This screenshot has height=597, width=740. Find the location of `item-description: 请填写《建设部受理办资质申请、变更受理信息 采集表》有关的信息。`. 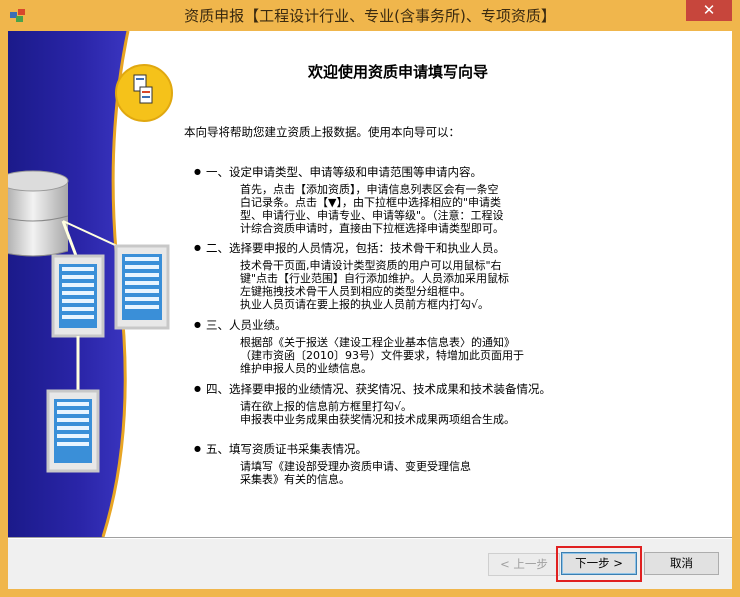

item-description: 请填写《建设部受理办资质申请、变更受理信息 采集表》有关的信息。 is located at coordinates (355, 473).